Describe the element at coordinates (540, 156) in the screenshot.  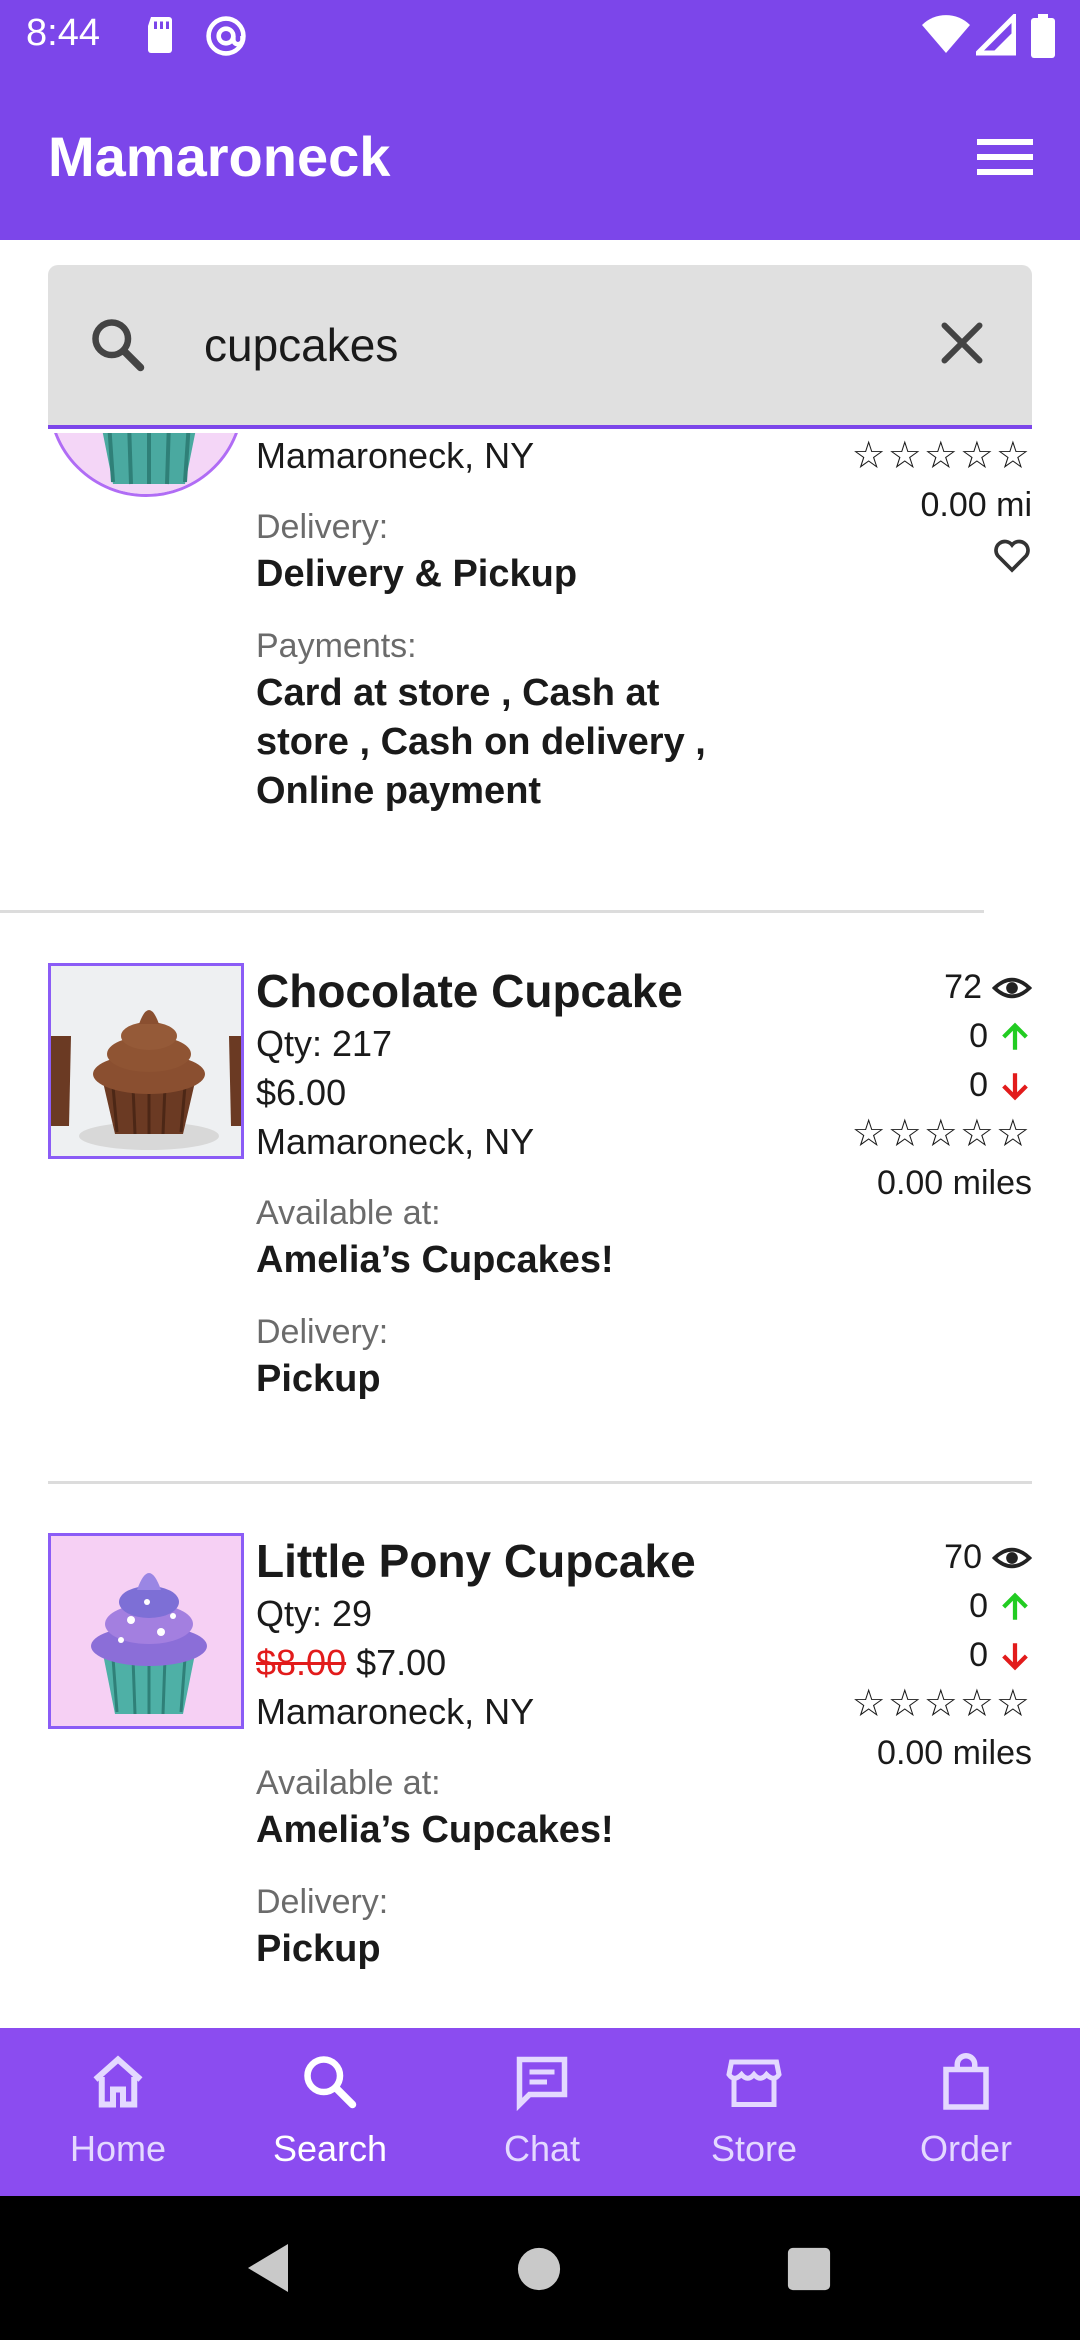
I see `app-bar: Mamaroneck` at that location.